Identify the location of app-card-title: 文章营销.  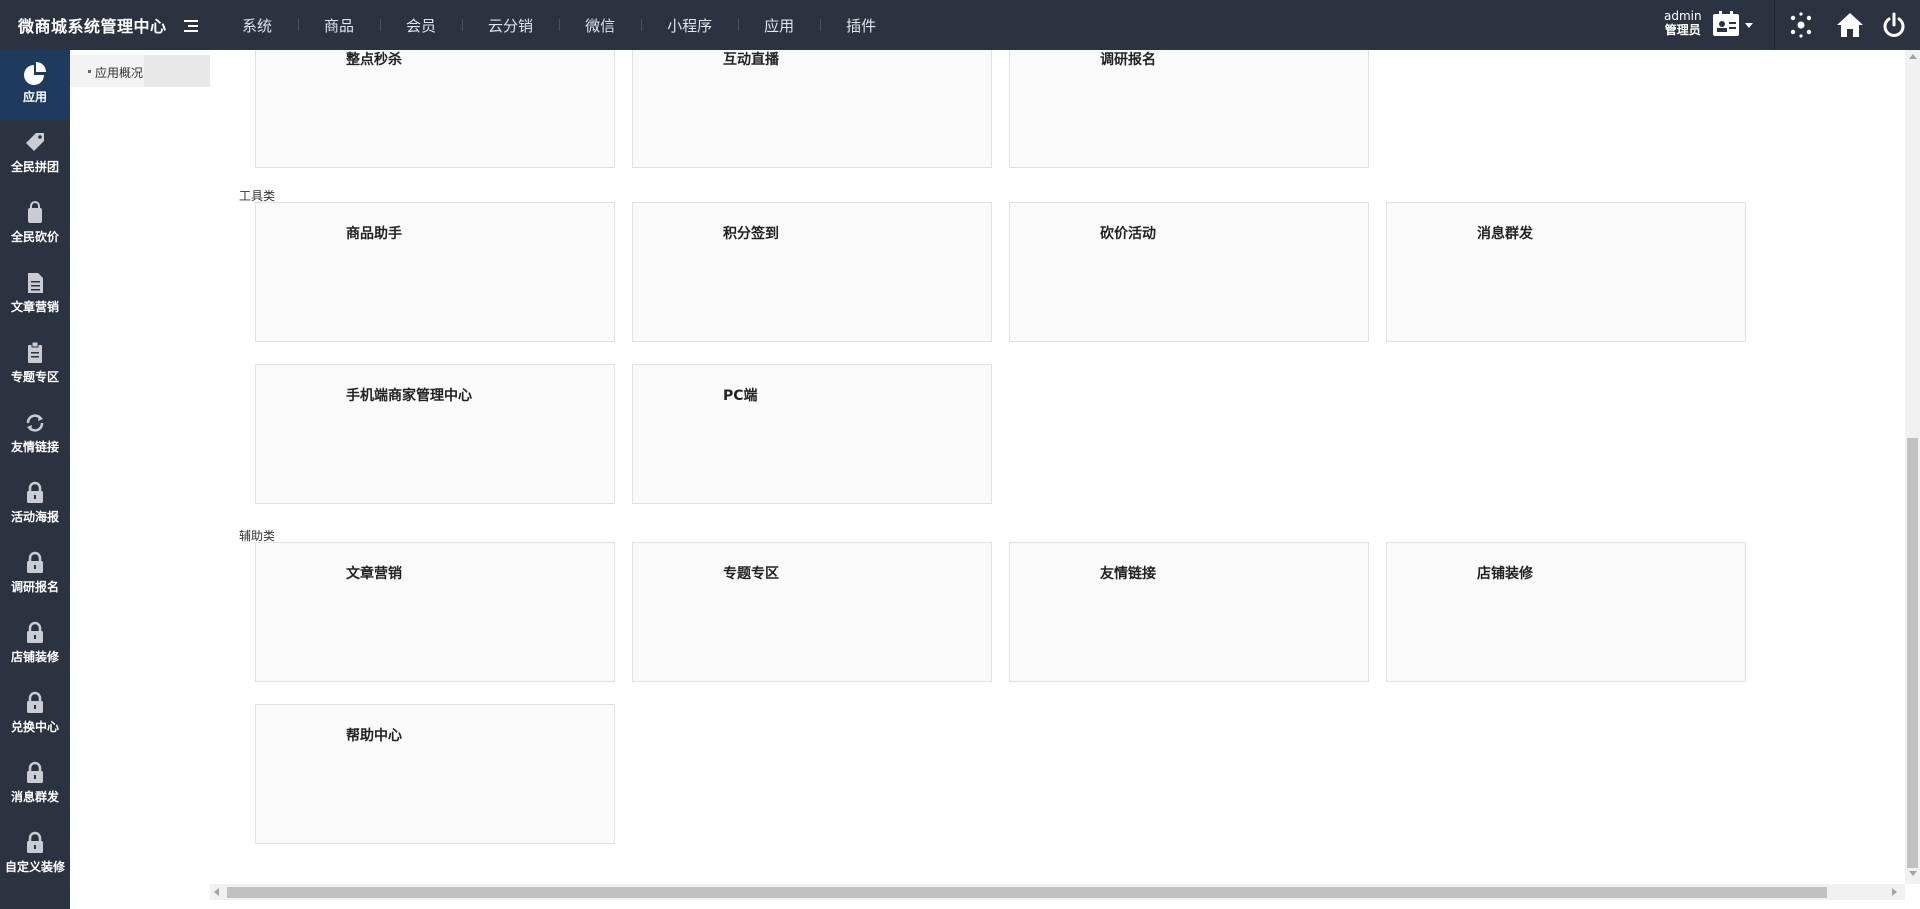
(374, 574).